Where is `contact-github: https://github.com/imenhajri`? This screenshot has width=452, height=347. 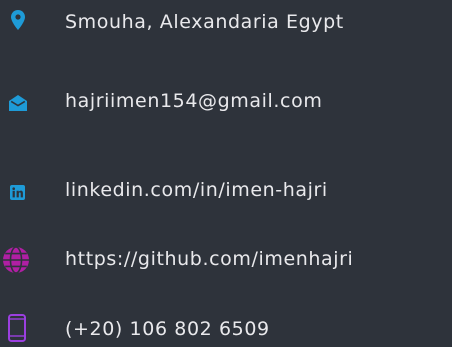 contact-github: https://github.com/imenhajri is located at coordinates (226, 259).